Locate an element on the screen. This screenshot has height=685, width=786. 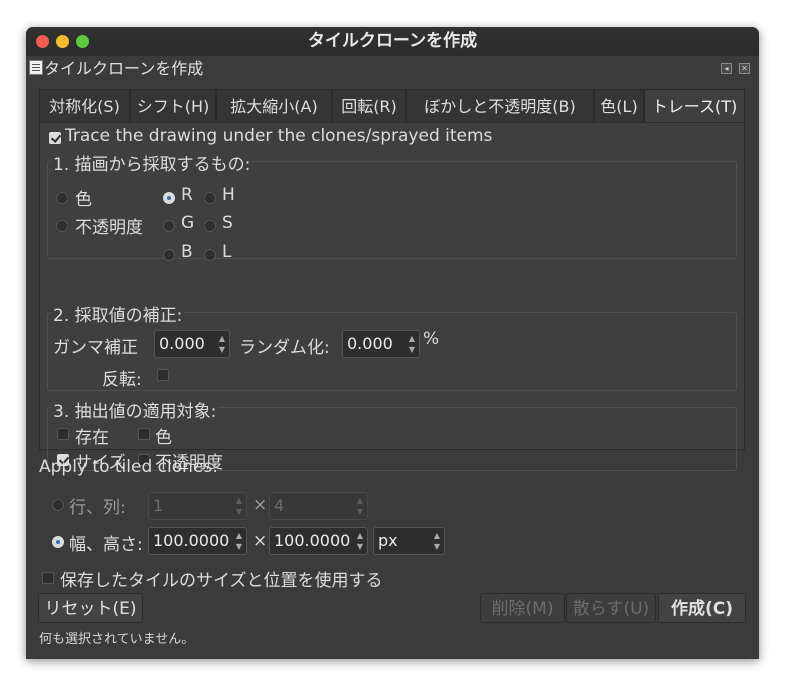
width-height-label: 幅、高さ: is located at coordinates (106, 545).